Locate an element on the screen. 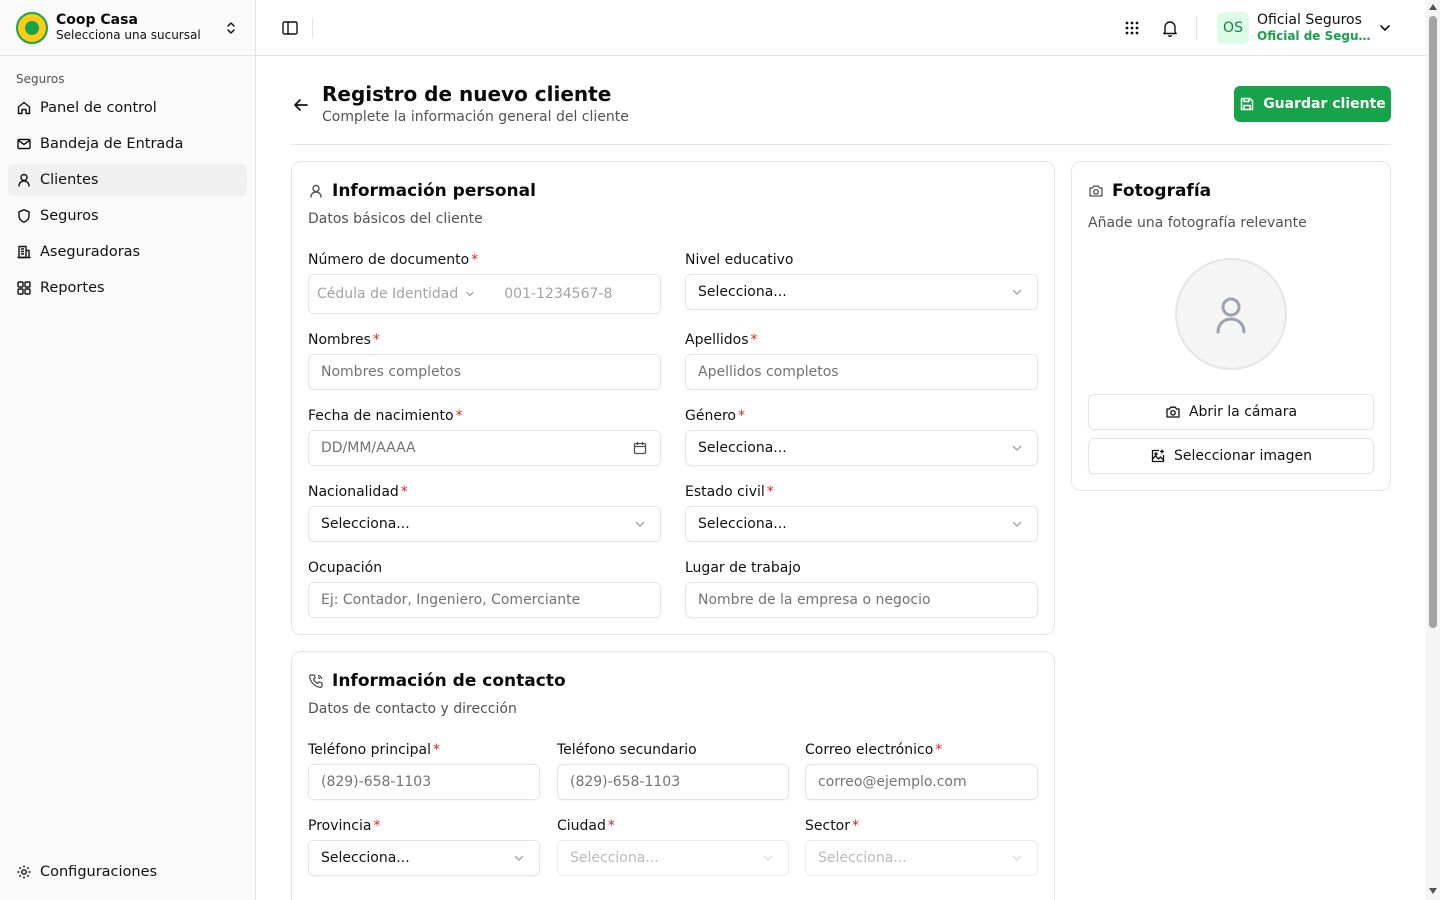 This screenshot has height=900, width=1440. sidebar-item-label: Panel de control is located at coordinates (98, 108).